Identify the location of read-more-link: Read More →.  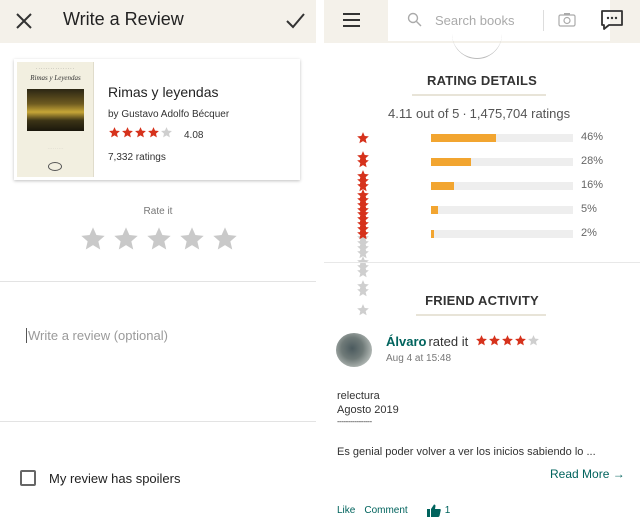
(587, 474).